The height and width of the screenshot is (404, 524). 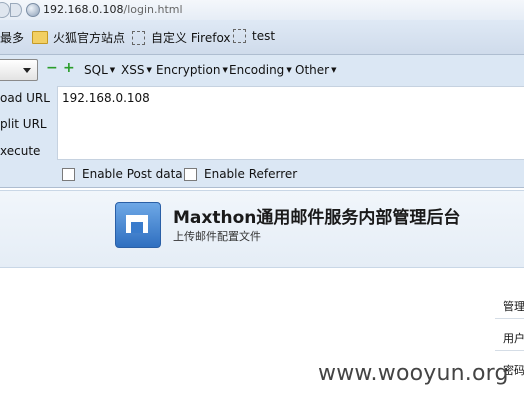 I want to click on bookmark-label: test, so click(x=264, y=36).